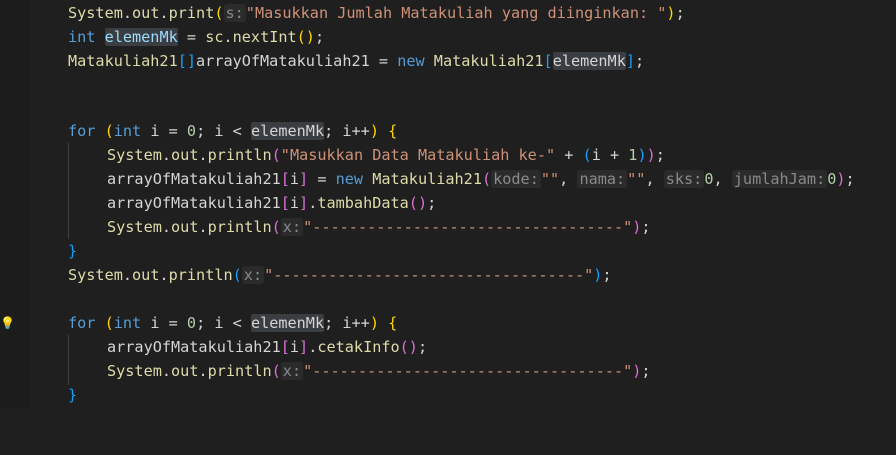 This screenshot has width=896, height=455. What do you see at coordinates (463, 252) in the screenshot?
I see `code-line-close-brace-1: }` at bounding box center [463, 252].